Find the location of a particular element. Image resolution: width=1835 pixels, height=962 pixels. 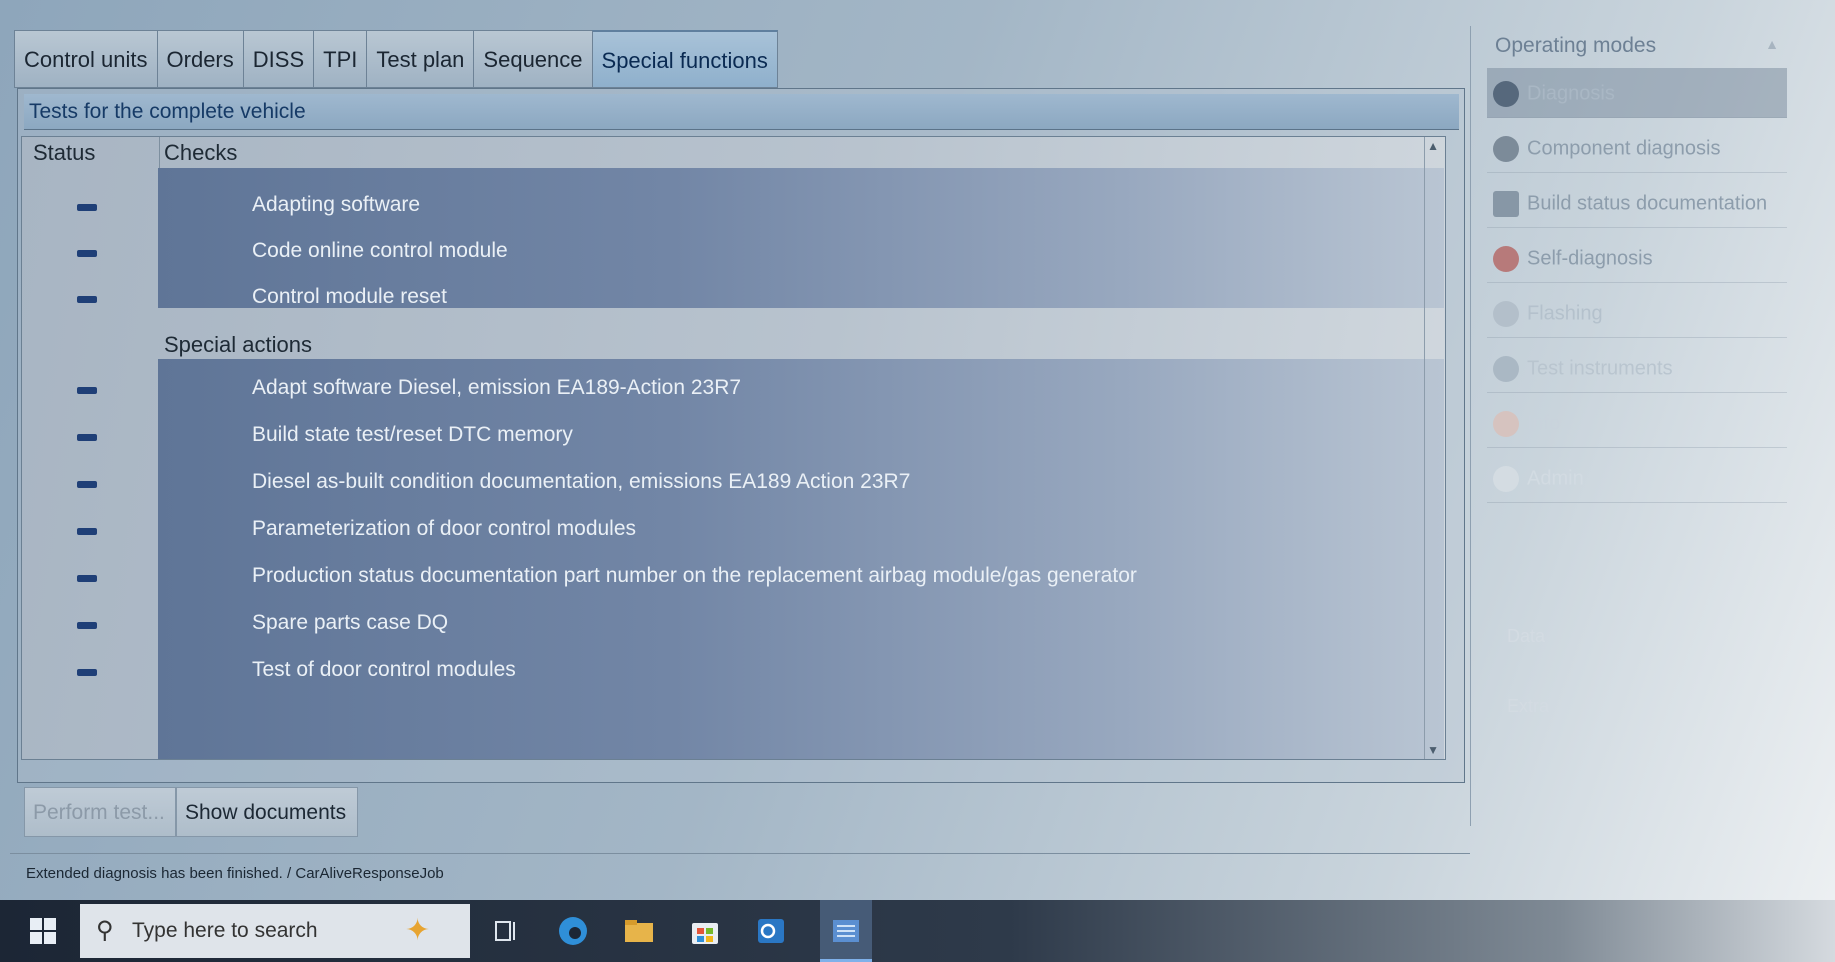

column-header-status: Status is located at coordinates (94, 153).